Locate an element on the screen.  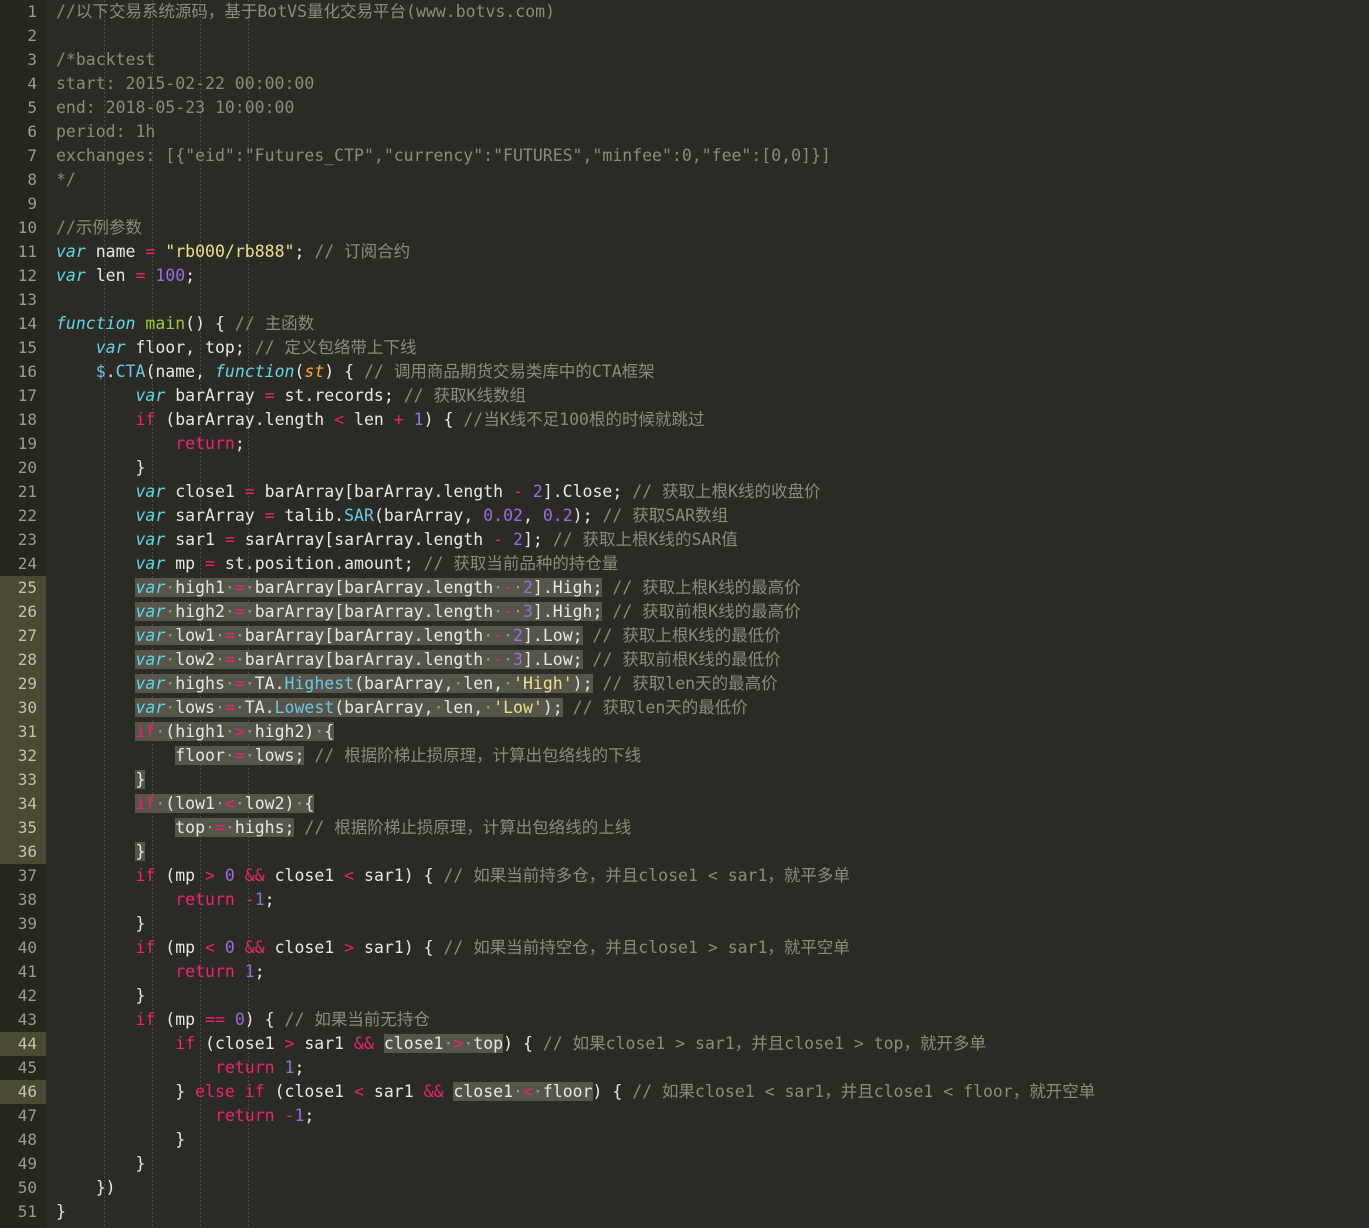
line-number: 25 is located at coordinates (23, 588).